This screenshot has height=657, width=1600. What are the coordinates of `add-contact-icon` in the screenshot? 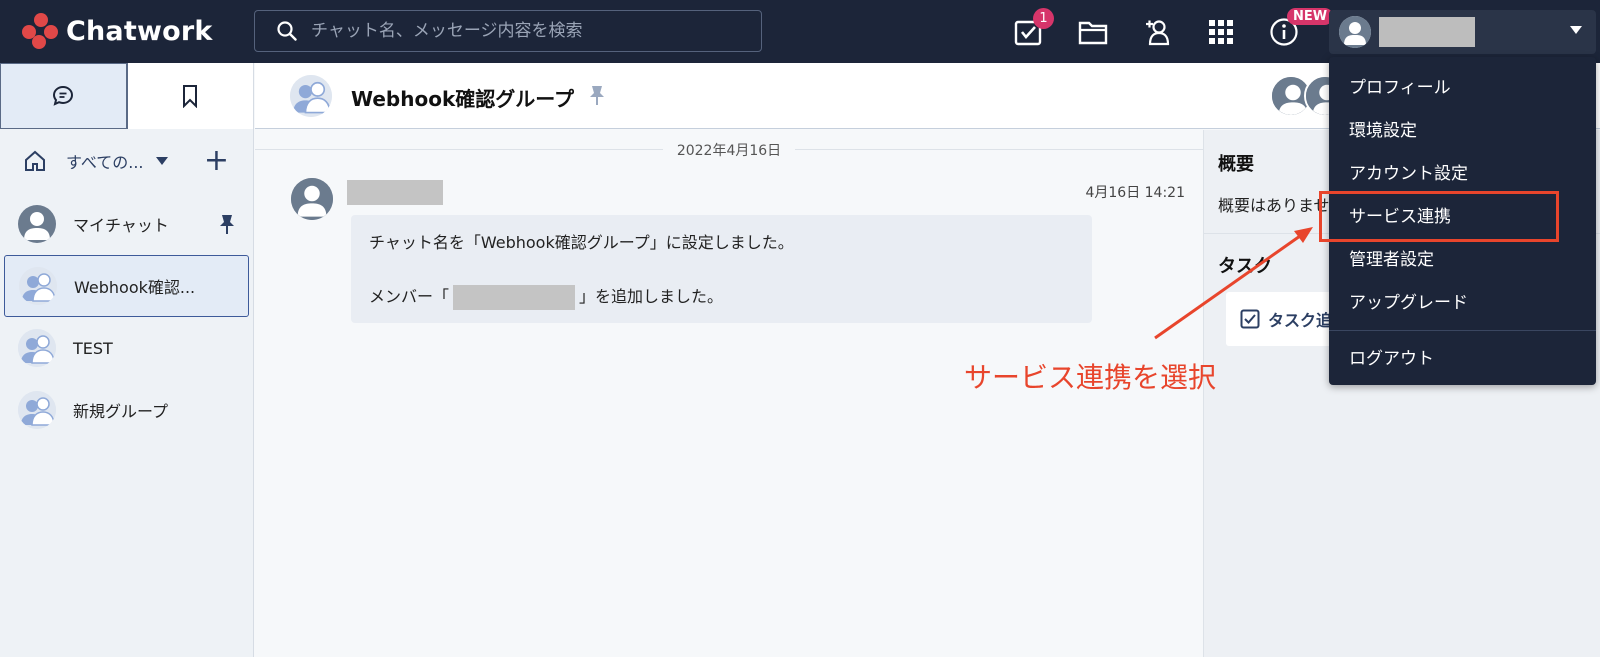 It's located at (1158, 33).